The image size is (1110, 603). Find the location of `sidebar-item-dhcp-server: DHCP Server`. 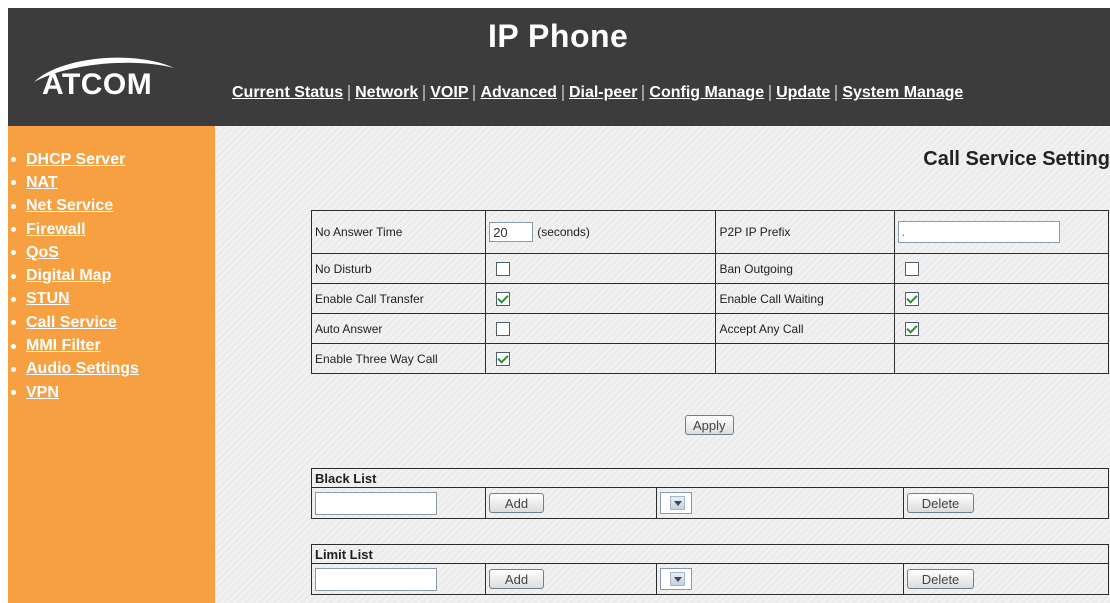

sidebar-item-dhcp-server: DHCP Server is located at coordinates (74, 159).